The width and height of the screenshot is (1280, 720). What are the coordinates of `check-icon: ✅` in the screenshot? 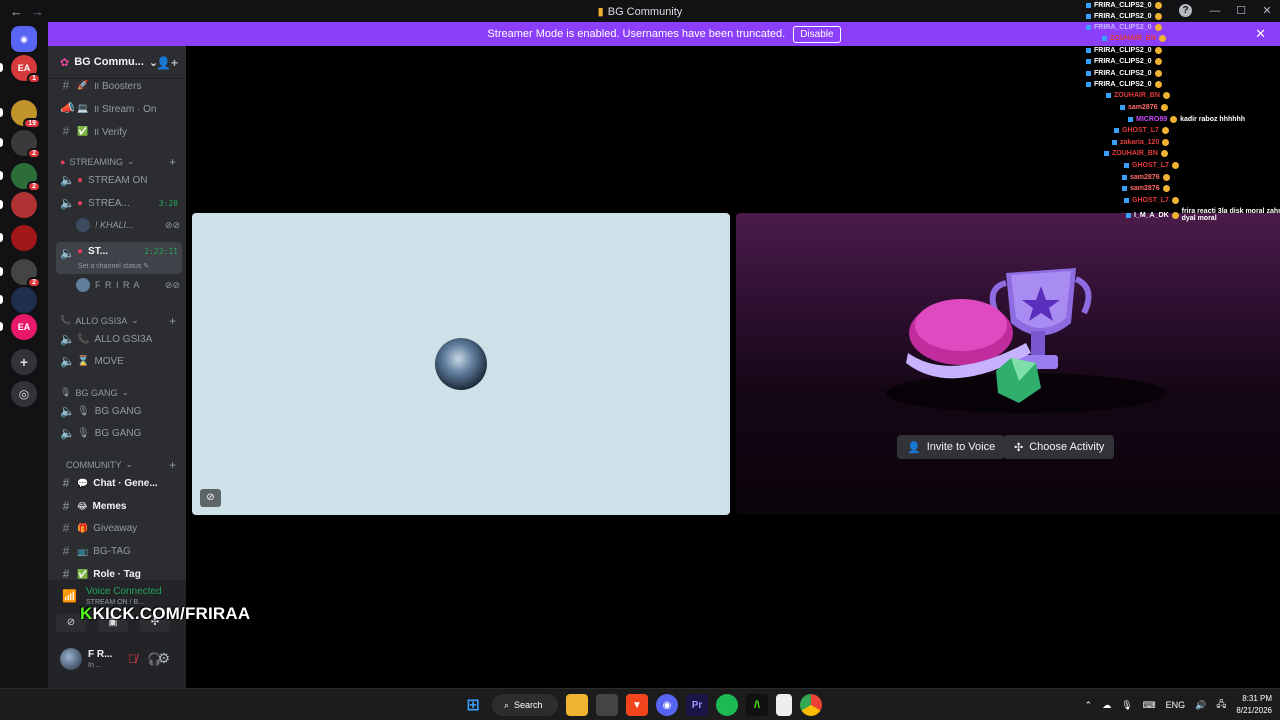 It's located at (83, 573).